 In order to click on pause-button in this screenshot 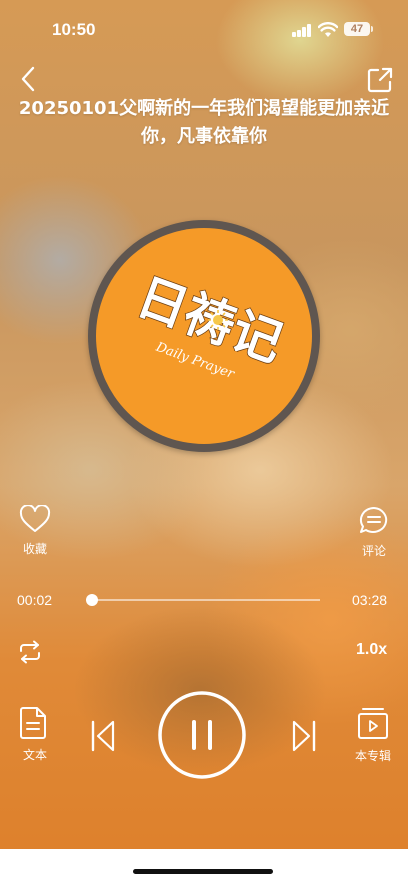, I will do `click(202, 735)`.